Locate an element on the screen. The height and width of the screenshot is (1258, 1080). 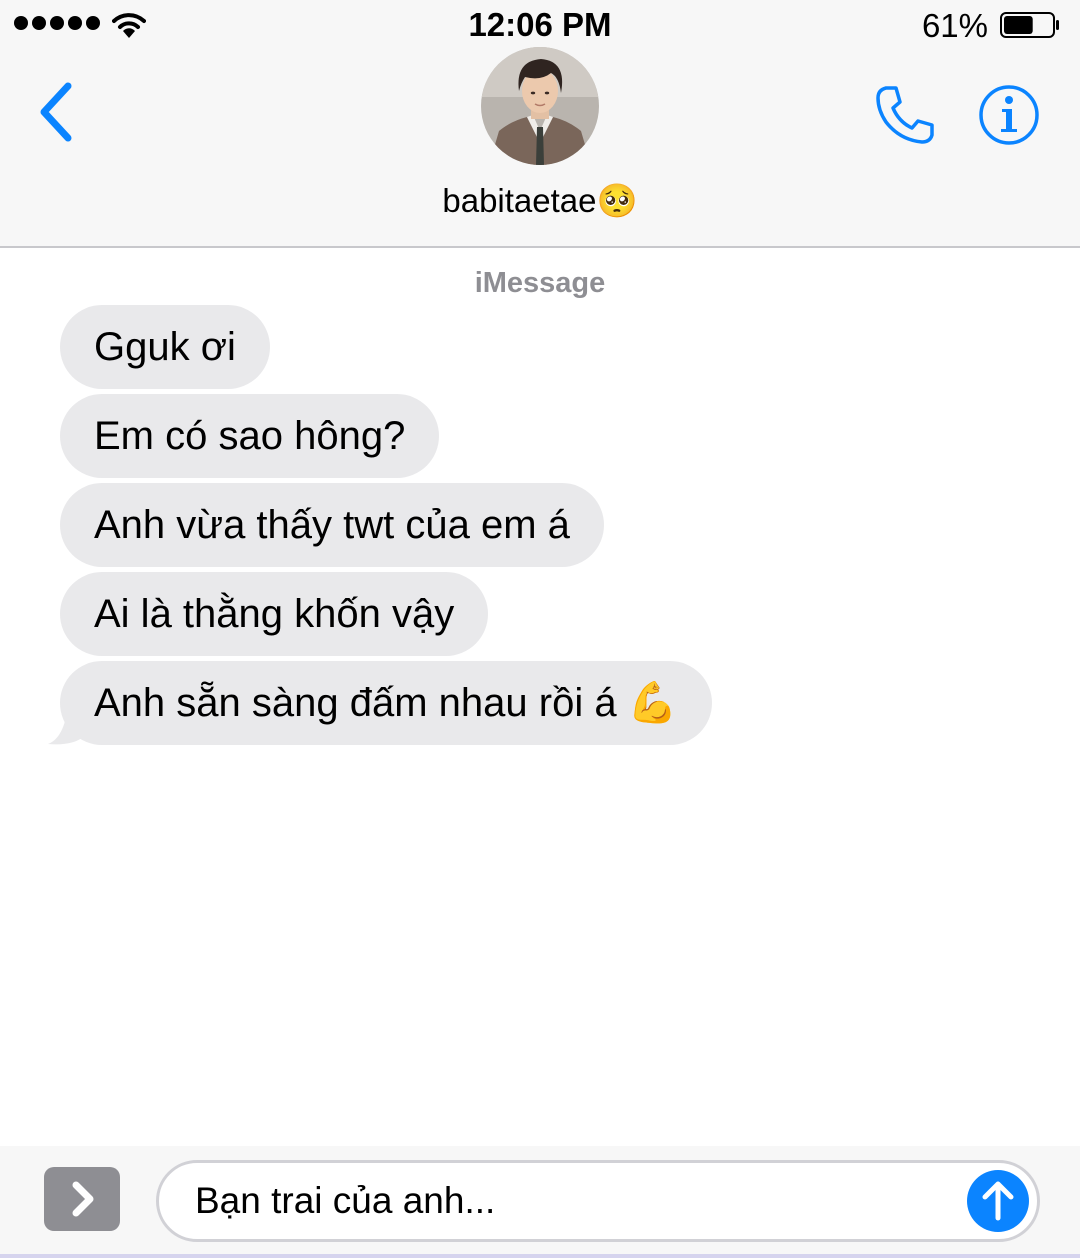
battery-percentage: 61% is located at coordinates (954, 25).